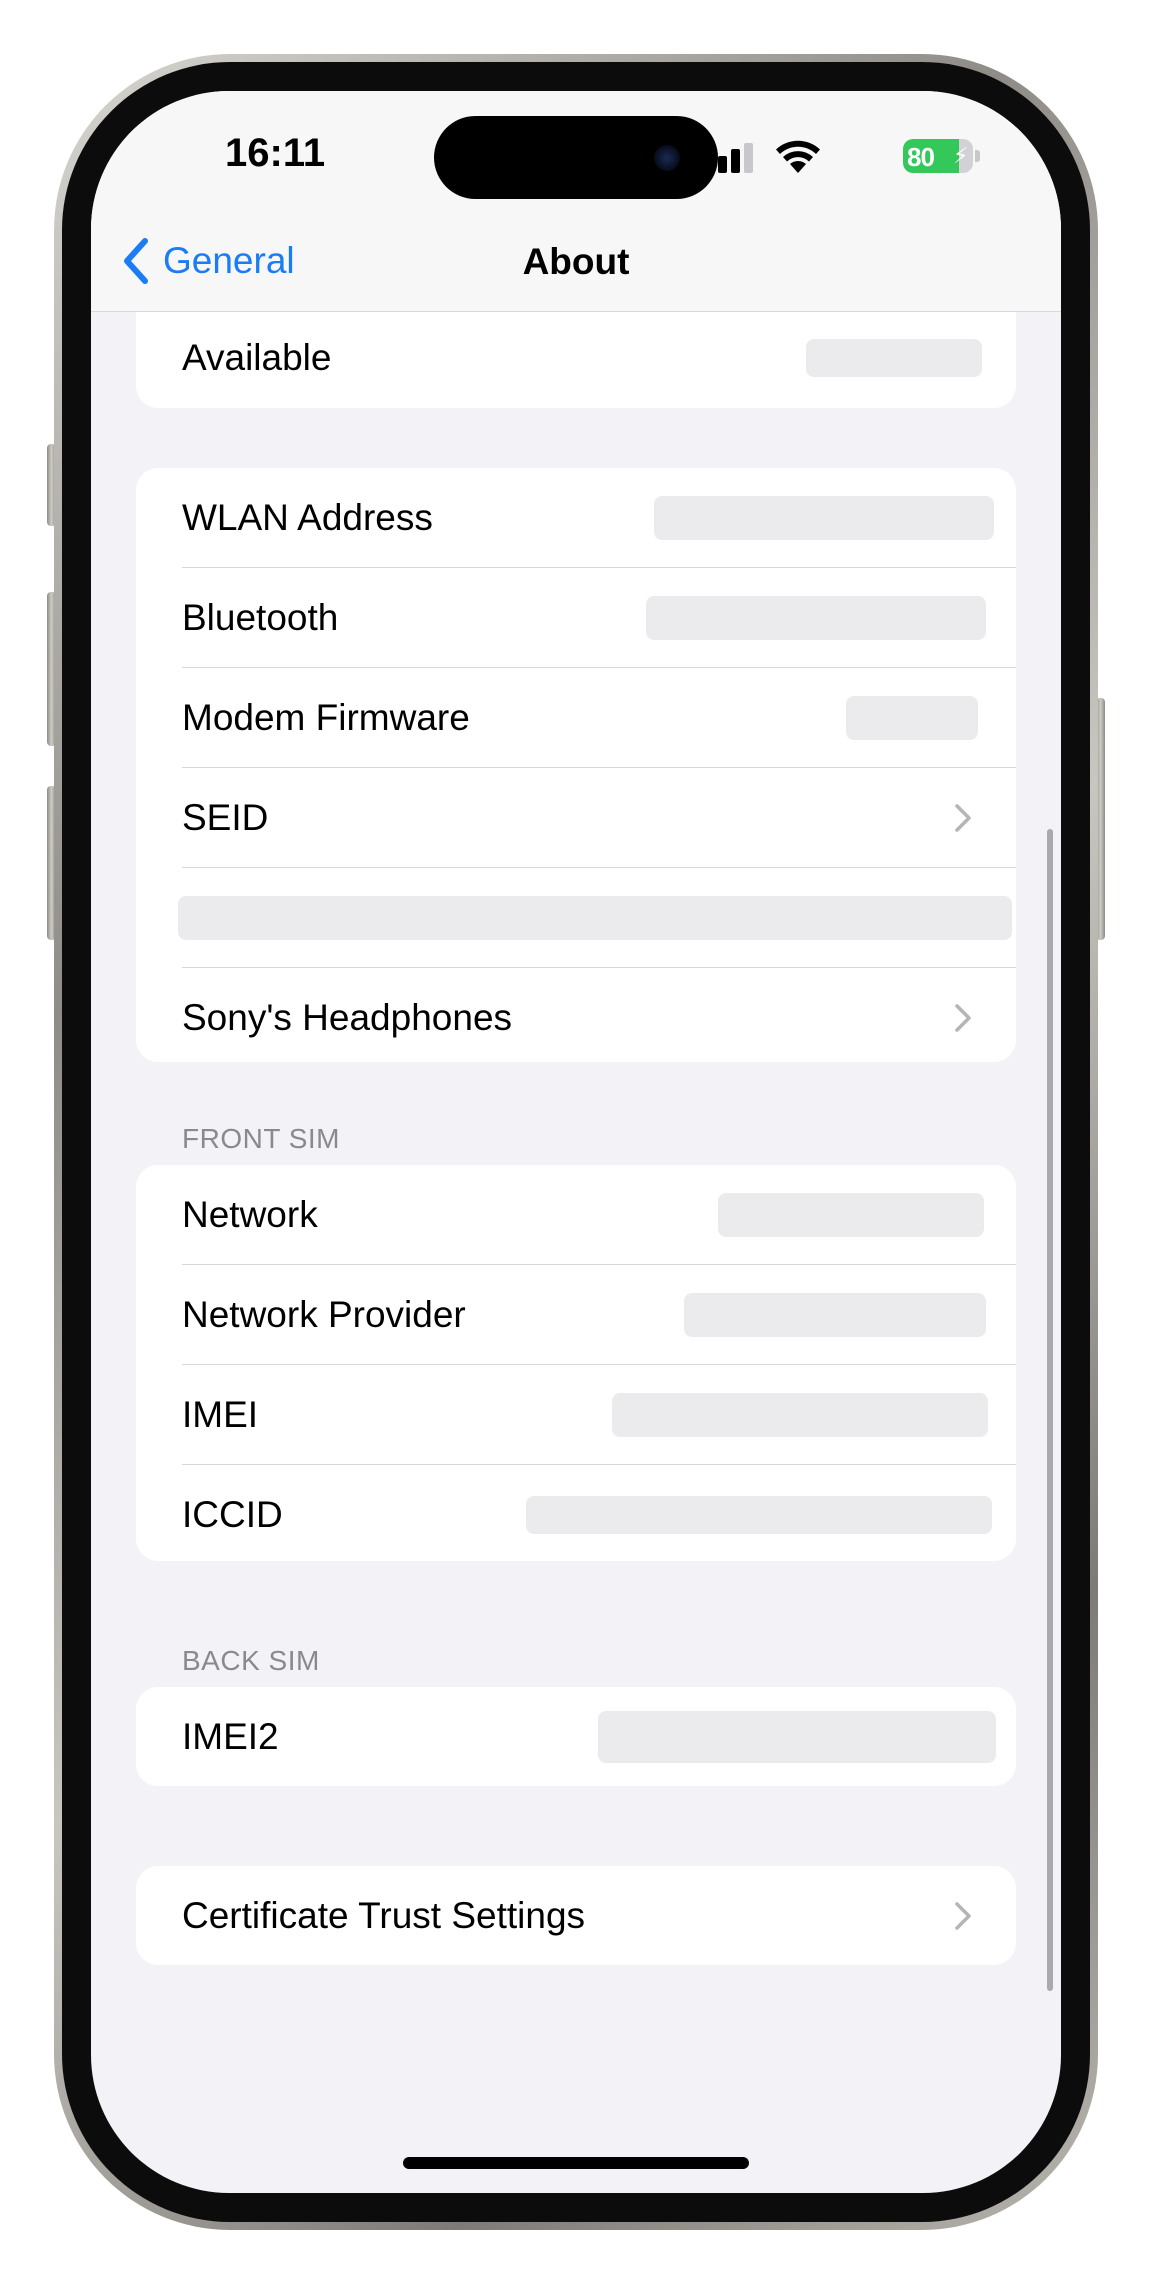 This screenshot has width=1151, height=2284. I want to click on battery-body: 80 ⚡, so click(938, 156).